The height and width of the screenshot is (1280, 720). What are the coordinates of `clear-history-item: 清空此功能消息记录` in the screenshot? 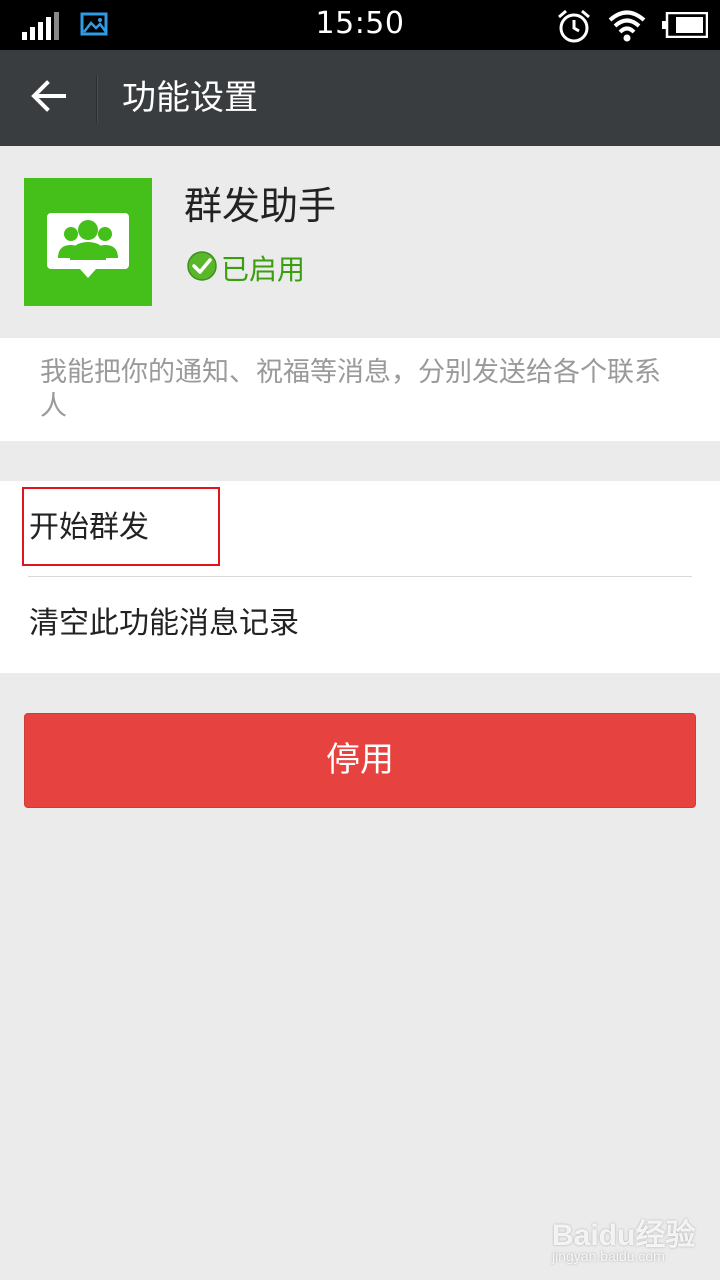 It's located at (360, 625).